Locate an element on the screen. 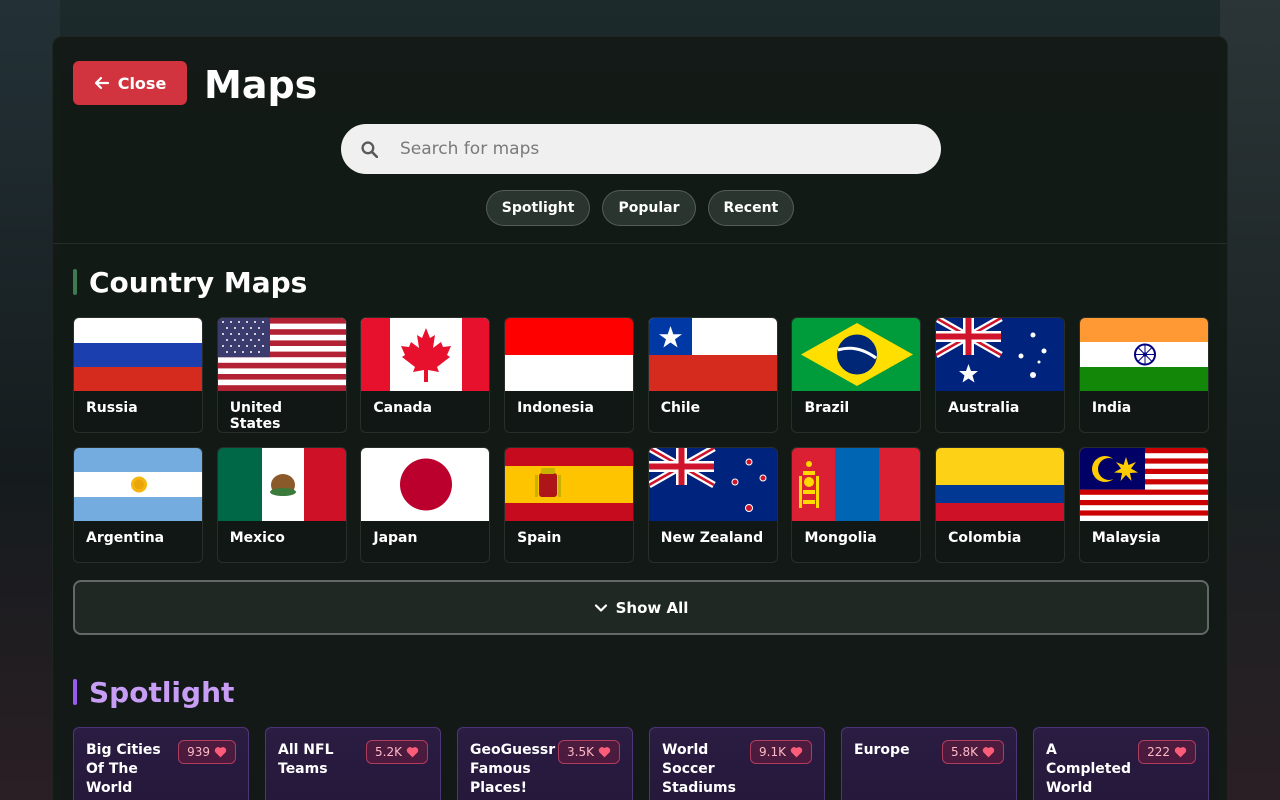  flag-malaysia is located at coordinates (1143, 484).